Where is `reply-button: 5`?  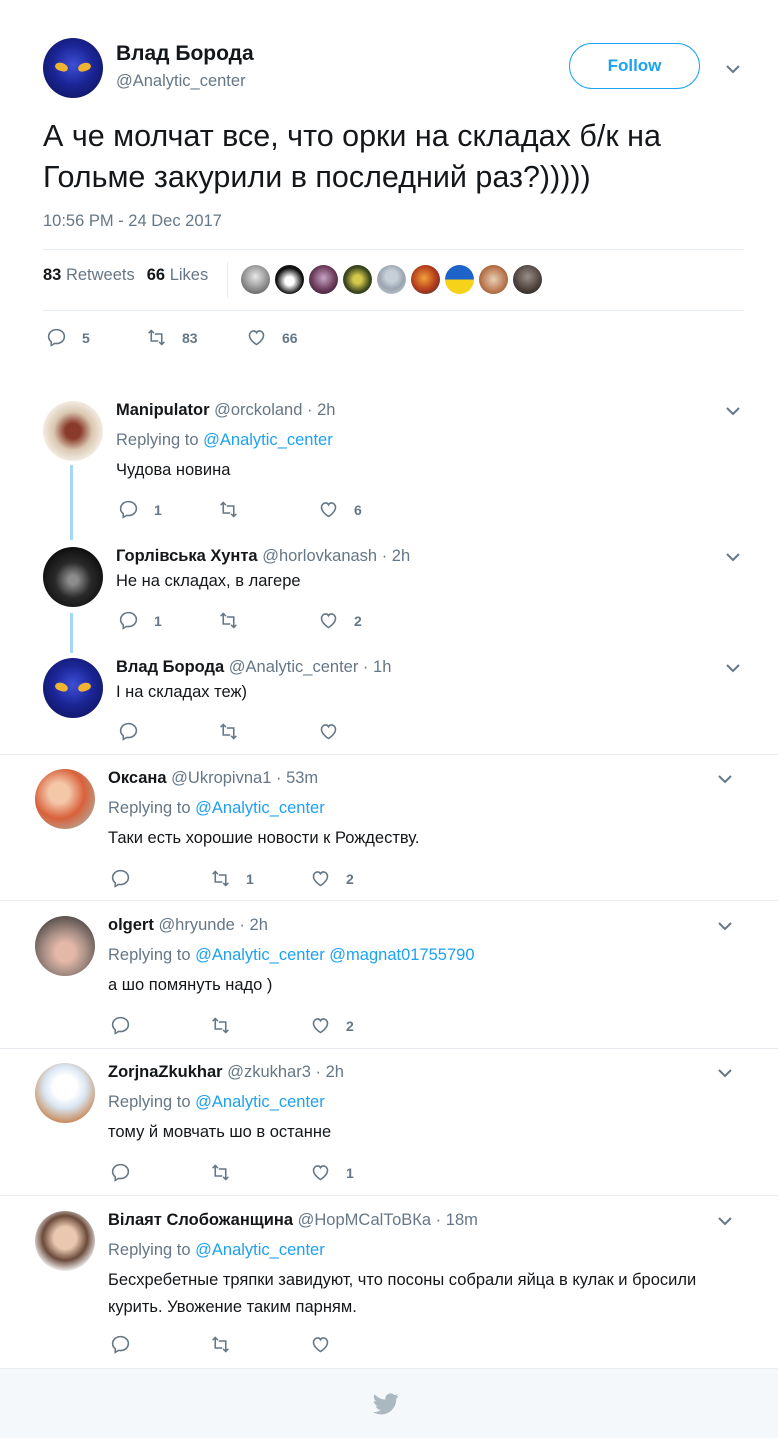 reply-button: 5 is located at coordinates (68, 337).